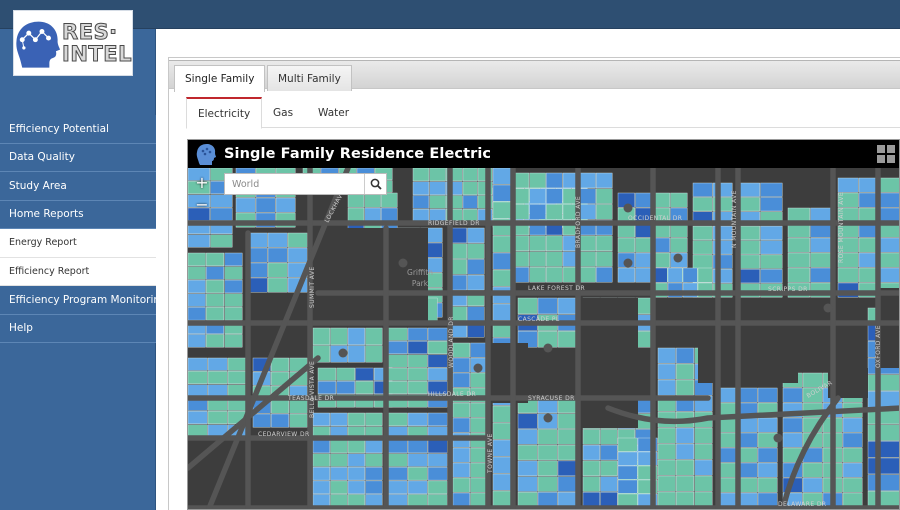 Image resolution: width=900 pixels, height=510 pixels. What do you see at coordinates (655, 218) in the screenshot?
I see `street-label: OCCIDENTAL DR` at bounding box center [655, 218].